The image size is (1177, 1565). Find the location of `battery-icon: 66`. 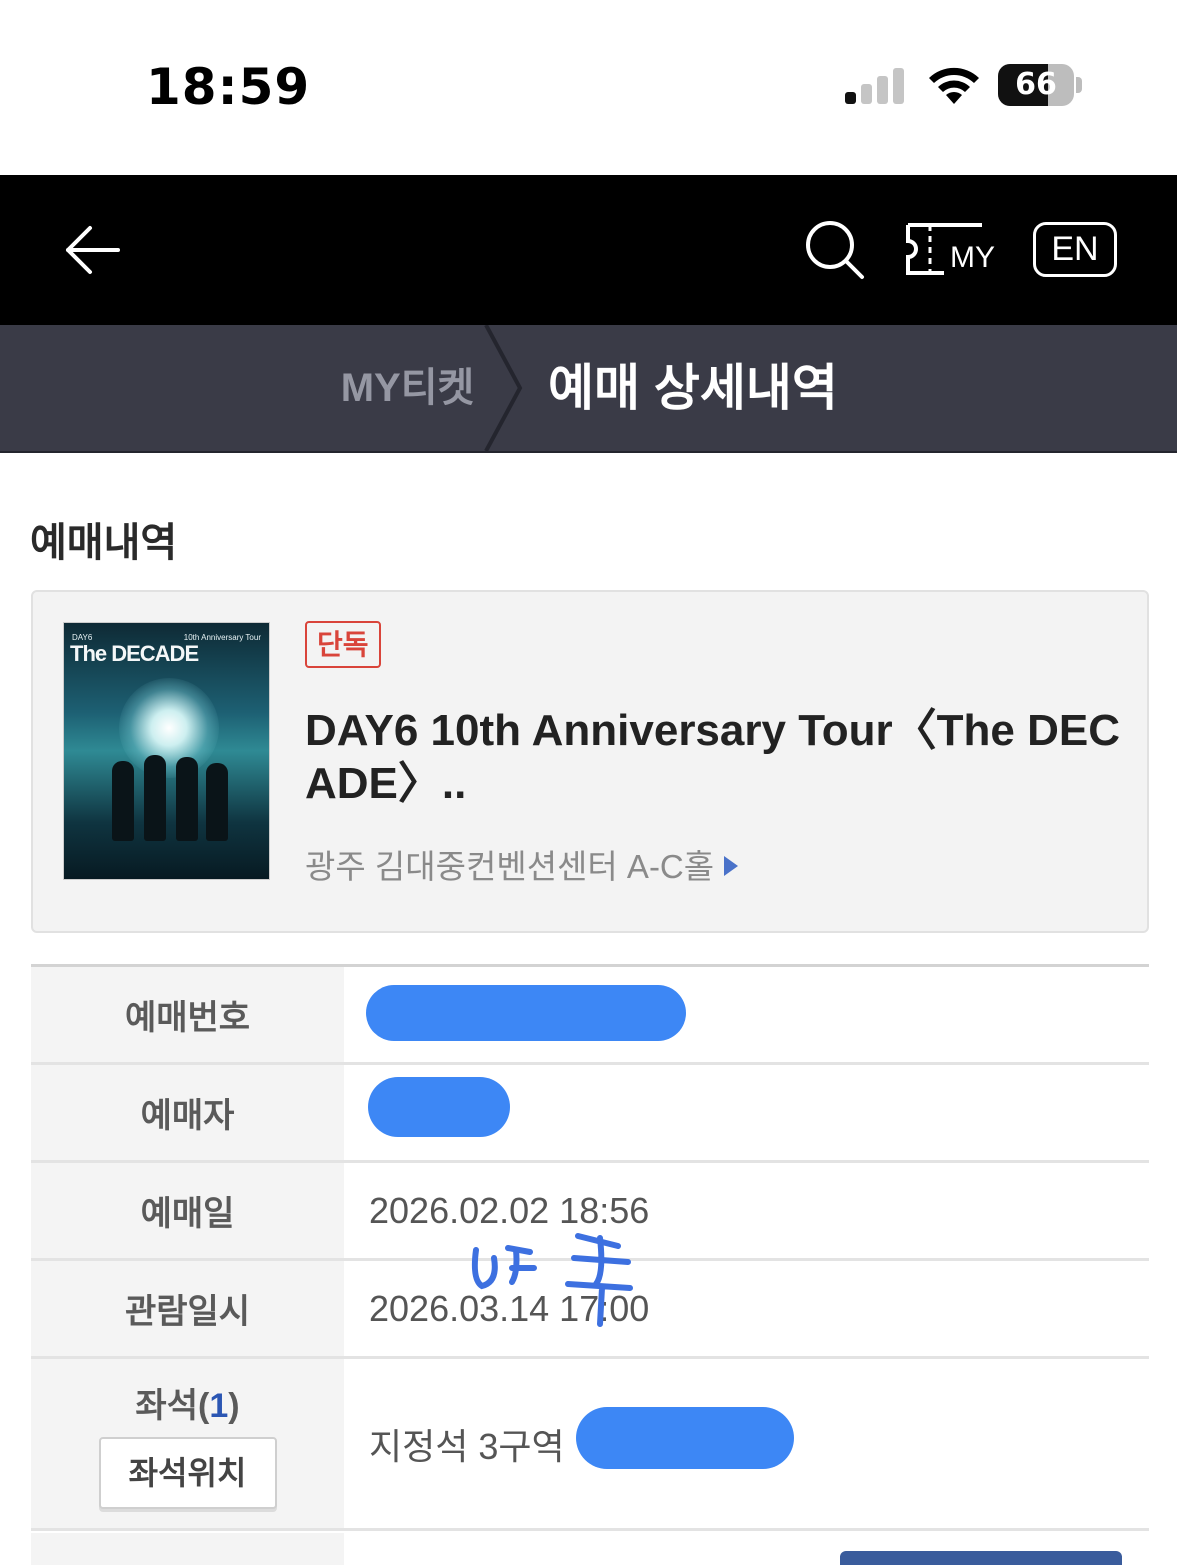

battery-icon: 66 is located at coordinates (1036, 85).